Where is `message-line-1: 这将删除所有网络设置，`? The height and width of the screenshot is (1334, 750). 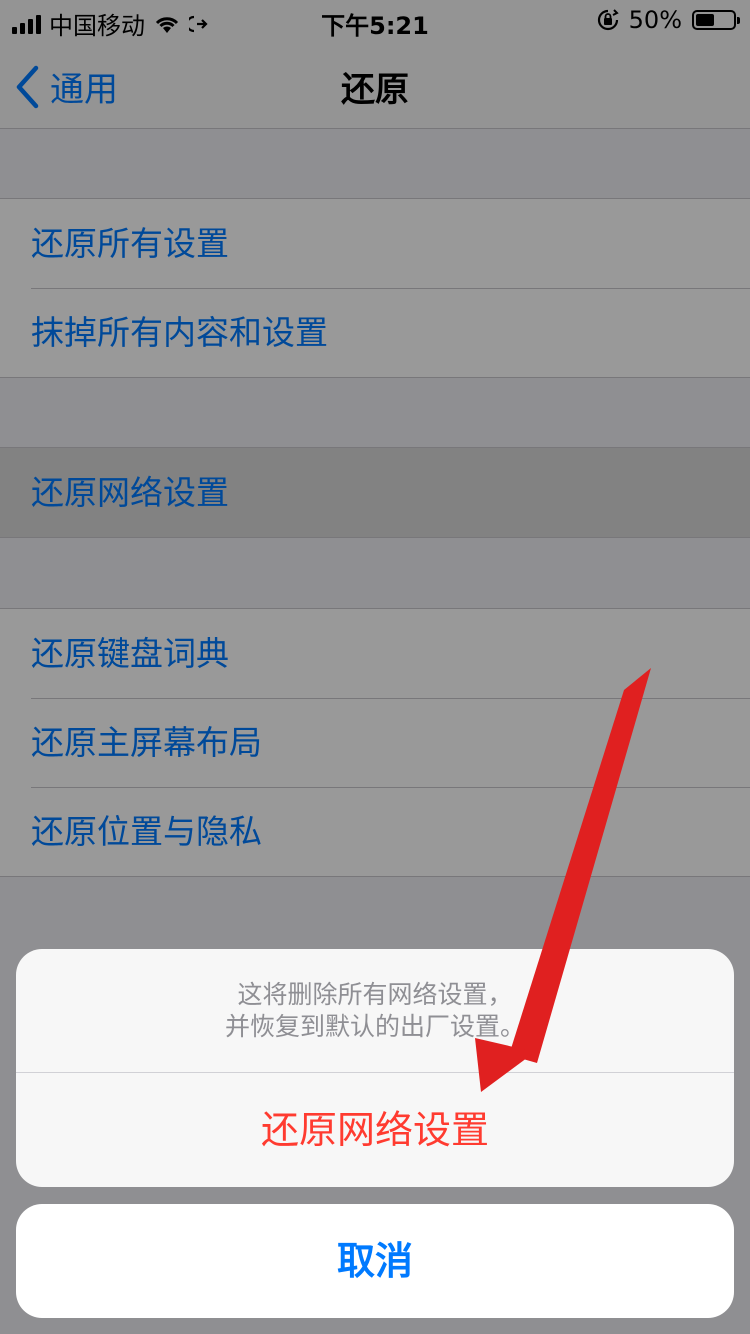 message-line-1: 这将删除所有网络设置， is located at coordinates (375, 994).